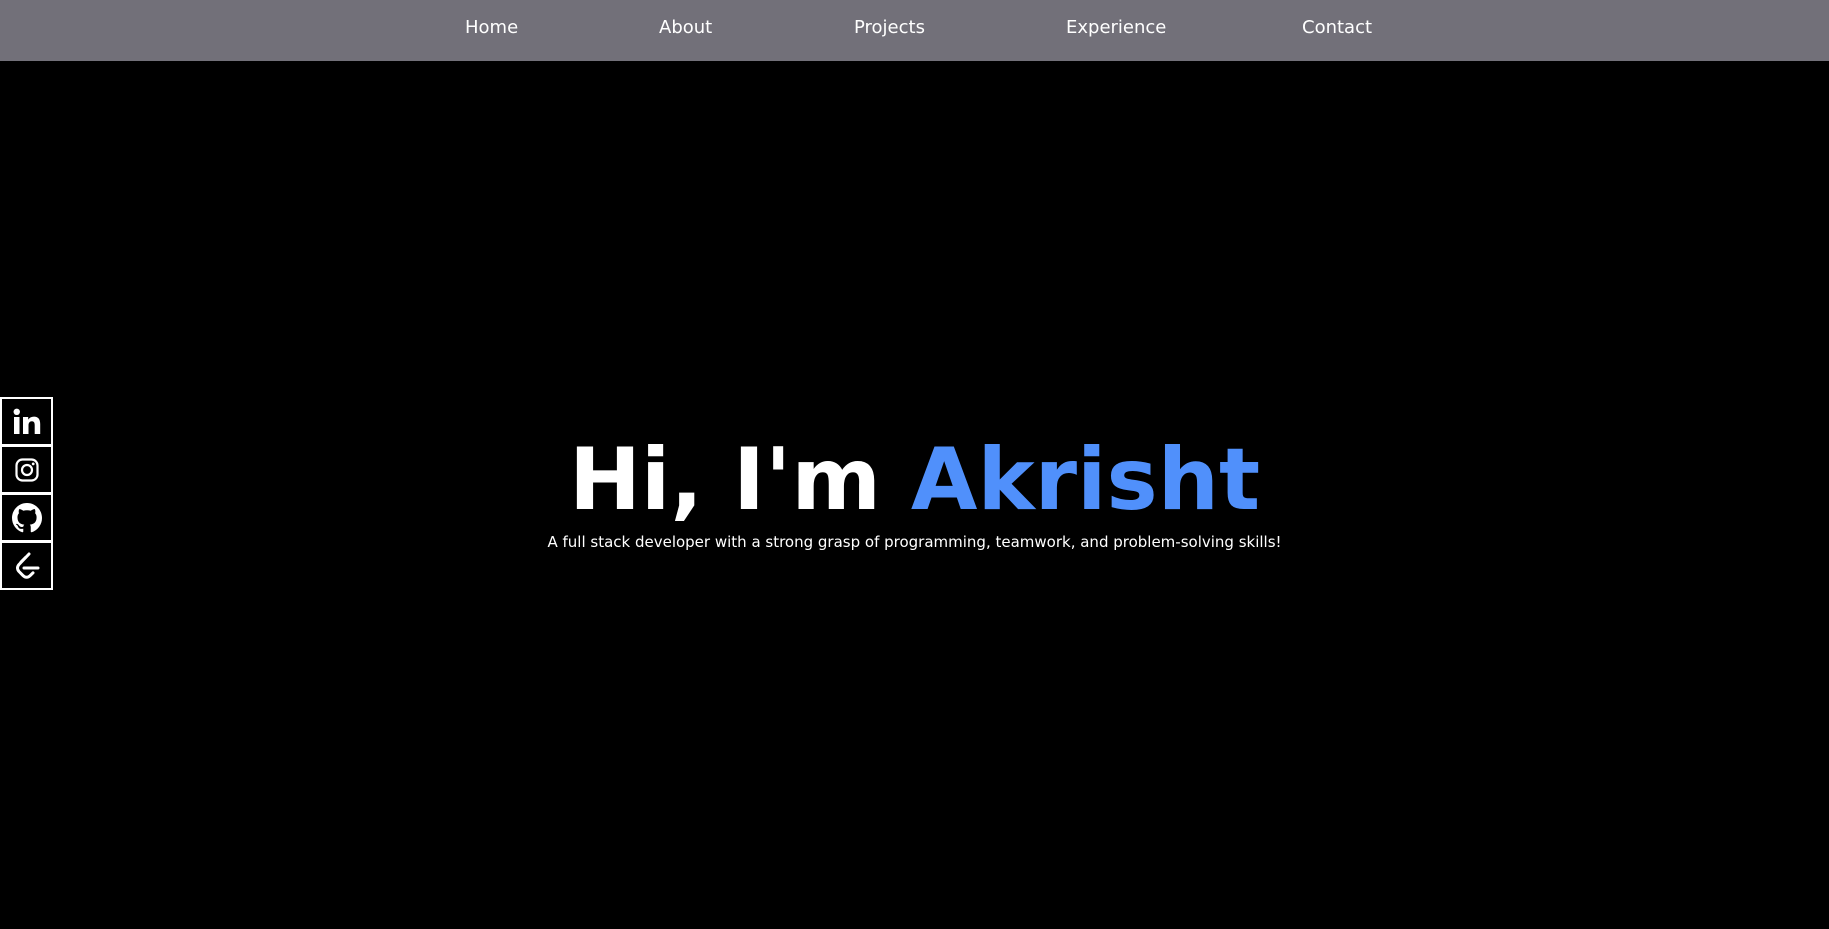 The height and width of the screenshot is (929, 1829). What do you see at coordinates (739, 480) in the screenshot?
I see `hero-greeting: Hi, I'm` at bounding box center [739, 480].